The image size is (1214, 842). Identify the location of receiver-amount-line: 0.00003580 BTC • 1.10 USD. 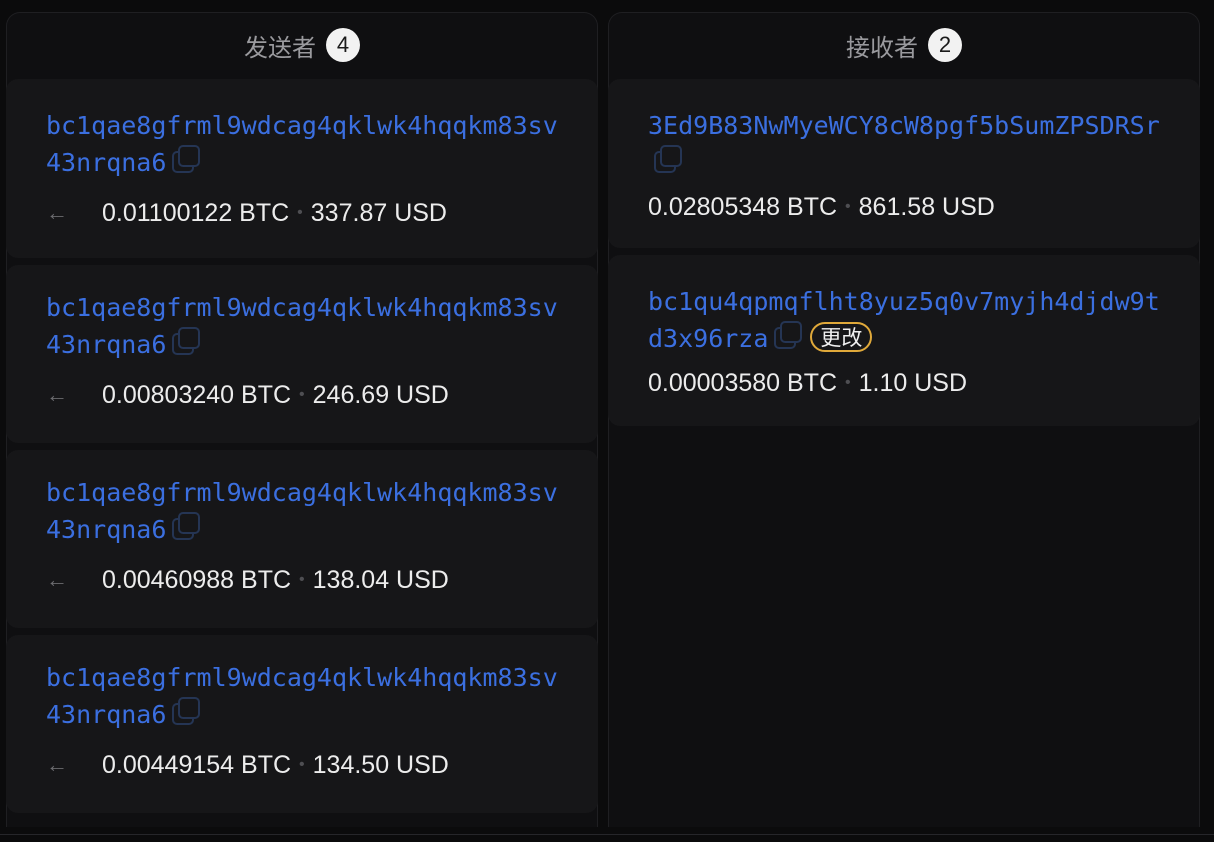
(904, 383).